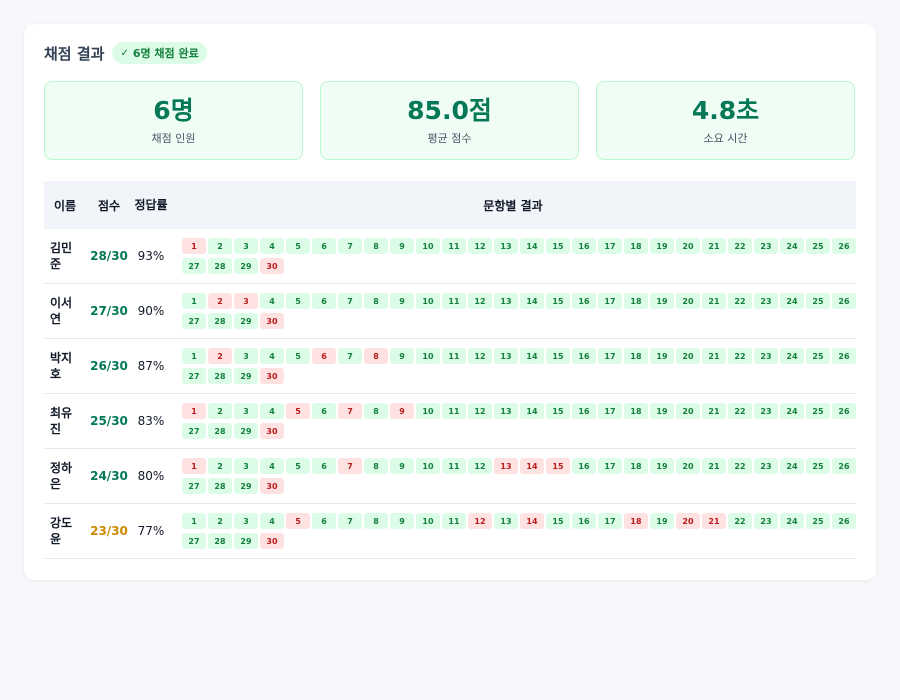 The height and width of the screenshot is (700, 900). Describe the element at coordinates (61, 531) in the screenshot. I see `student-name: 강도윤` at that location.